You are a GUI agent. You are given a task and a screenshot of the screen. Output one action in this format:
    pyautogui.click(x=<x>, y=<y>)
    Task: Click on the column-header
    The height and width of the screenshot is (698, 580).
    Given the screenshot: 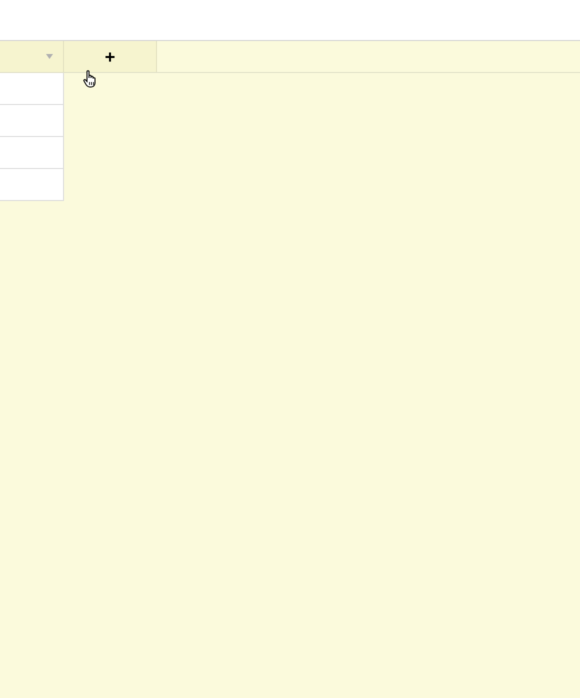 What is the action you would take?
    pyautogui.click(x=32, y=56)
    